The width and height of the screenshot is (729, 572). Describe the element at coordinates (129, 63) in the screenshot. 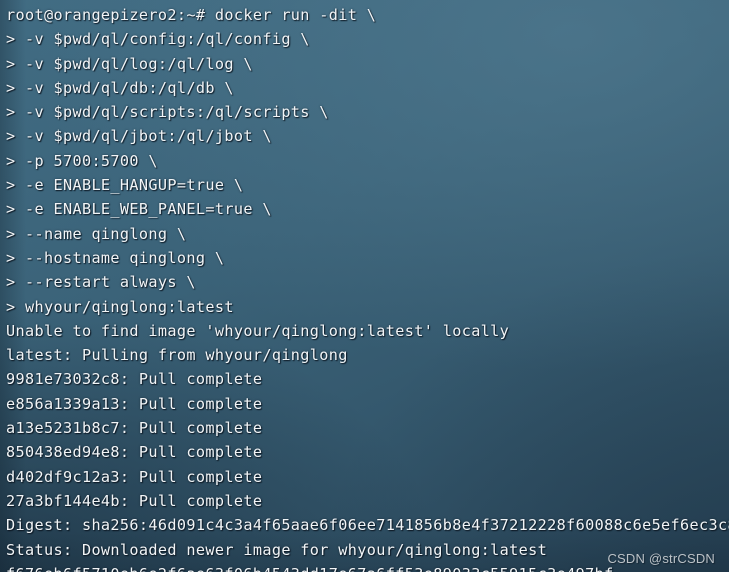

I see `terminal-line: > -v $pwd/ql/log:/ql/log \` at that location.